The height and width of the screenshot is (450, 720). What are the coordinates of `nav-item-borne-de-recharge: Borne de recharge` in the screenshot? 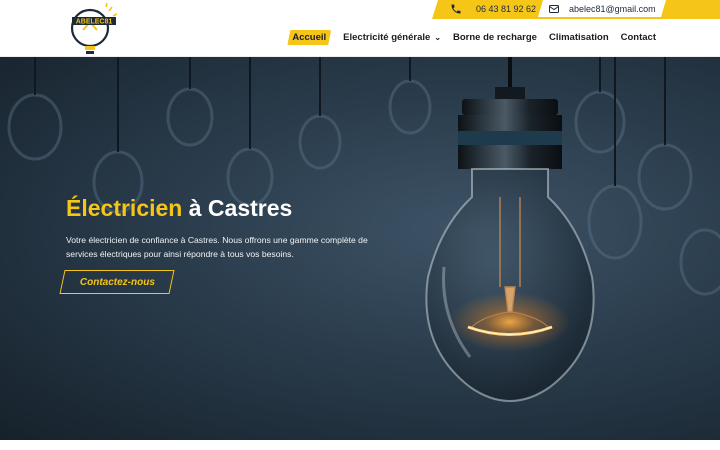 It's located at (495, 37).